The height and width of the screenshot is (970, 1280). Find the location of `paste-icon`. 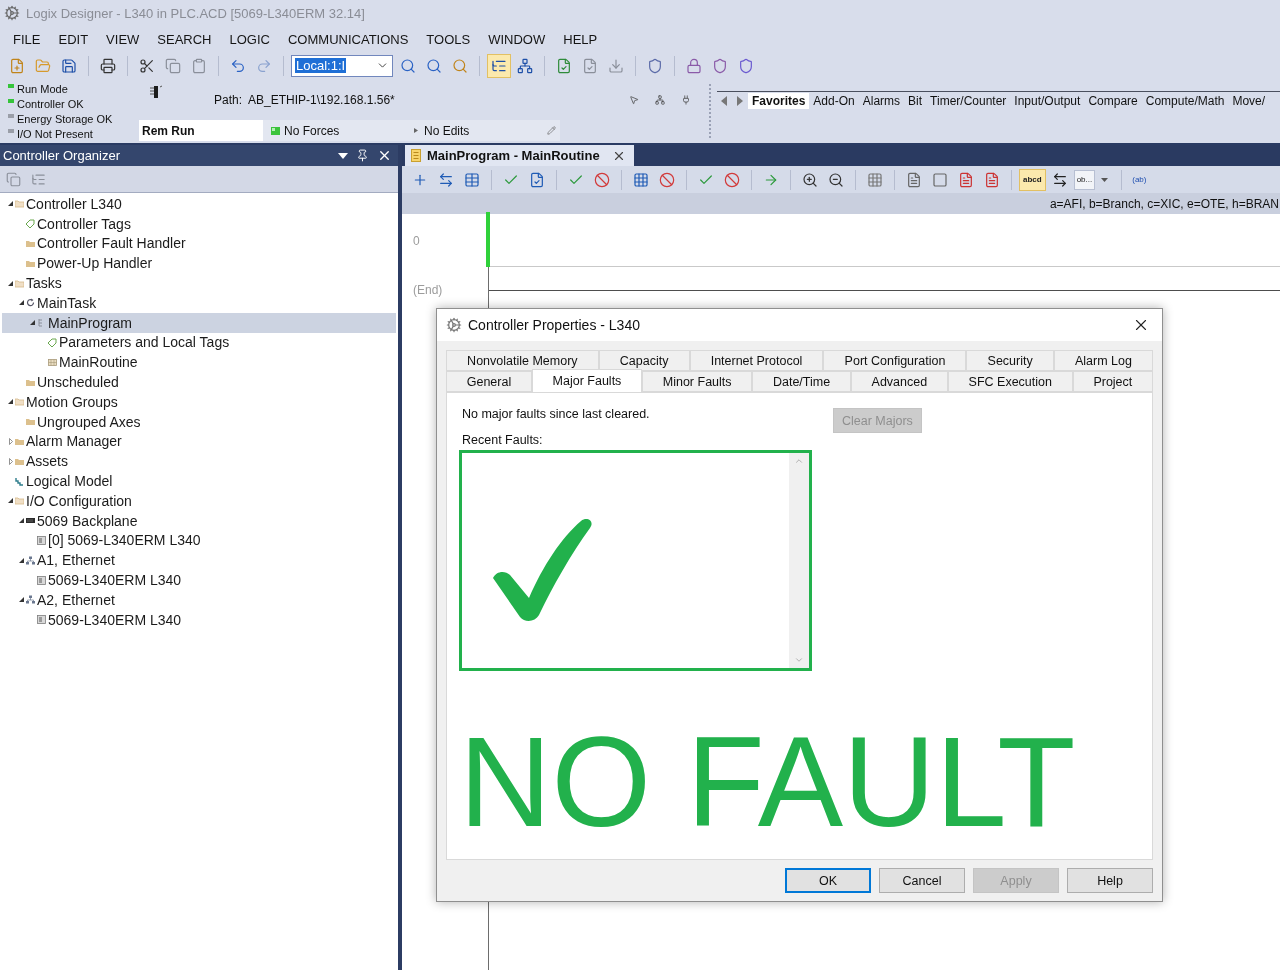

paste-icon is located at coordinates (199, 65).